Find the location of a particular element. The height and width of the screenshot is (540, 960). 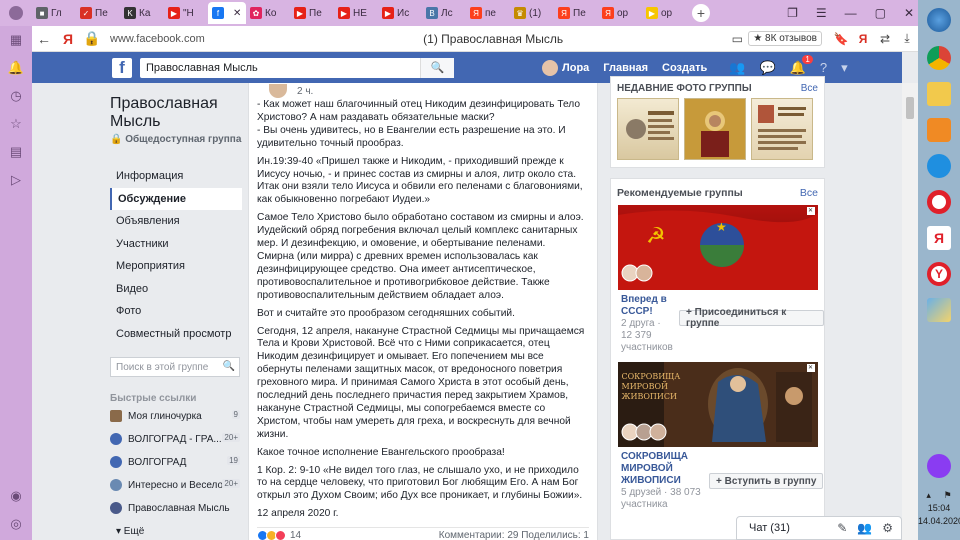

group-nav-item: Участники is located at coordinates (176, 244).